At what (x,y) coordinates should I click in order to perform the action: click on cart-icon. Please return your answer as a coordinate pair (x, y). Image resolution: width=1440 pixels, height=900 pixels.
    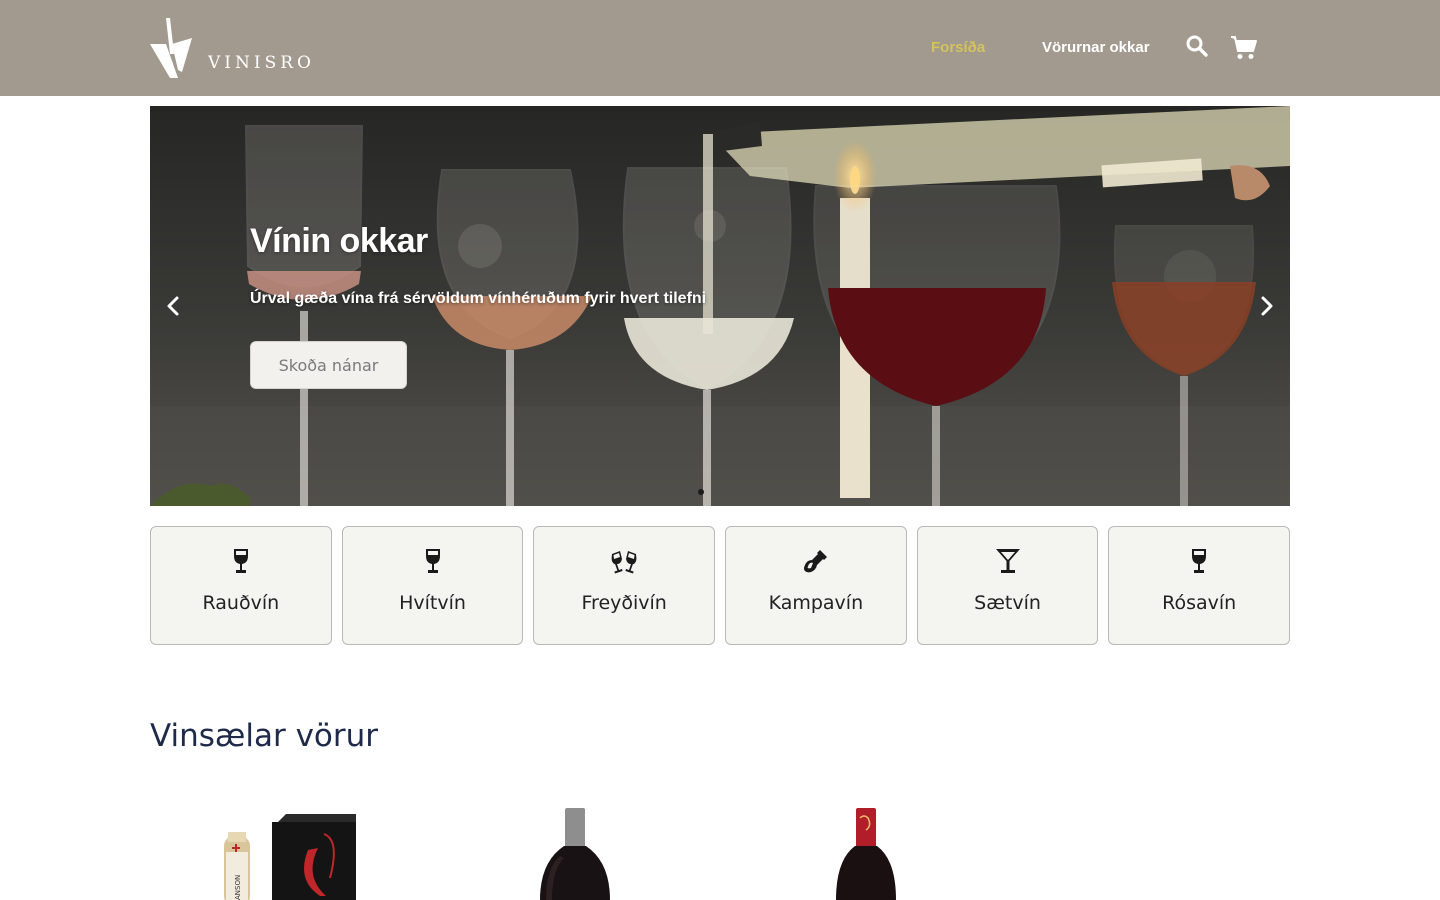
    Looking at the image, I should click on (1244, 47).